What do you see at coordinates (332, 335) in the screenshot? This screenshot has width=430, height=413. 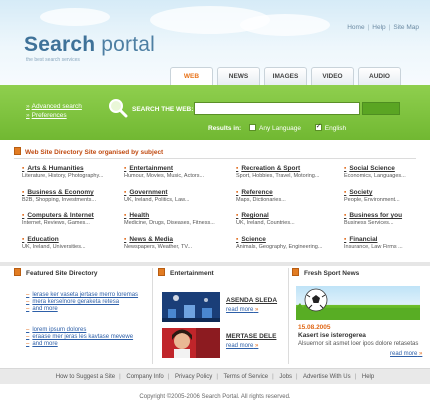 I see `sport-headline: Kasert ise isterogerea` at bounding box center [332, 335].